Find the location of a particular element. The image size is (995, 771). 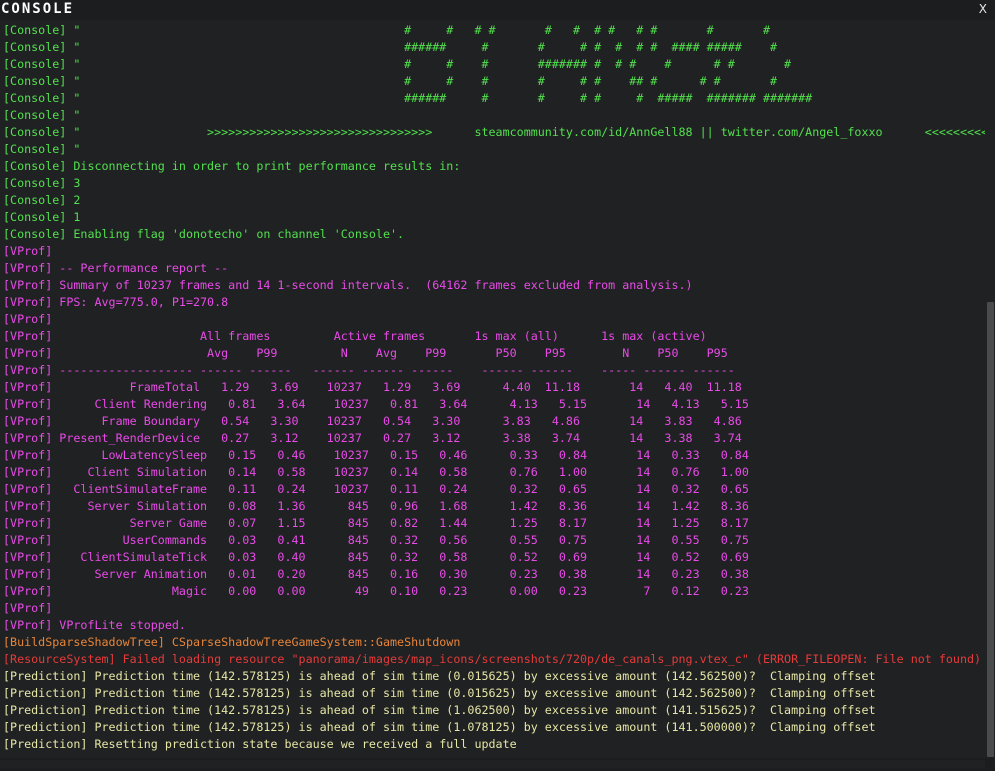

log-line: [VProf] -- Performance report -- is located at coordinates (116, 268).